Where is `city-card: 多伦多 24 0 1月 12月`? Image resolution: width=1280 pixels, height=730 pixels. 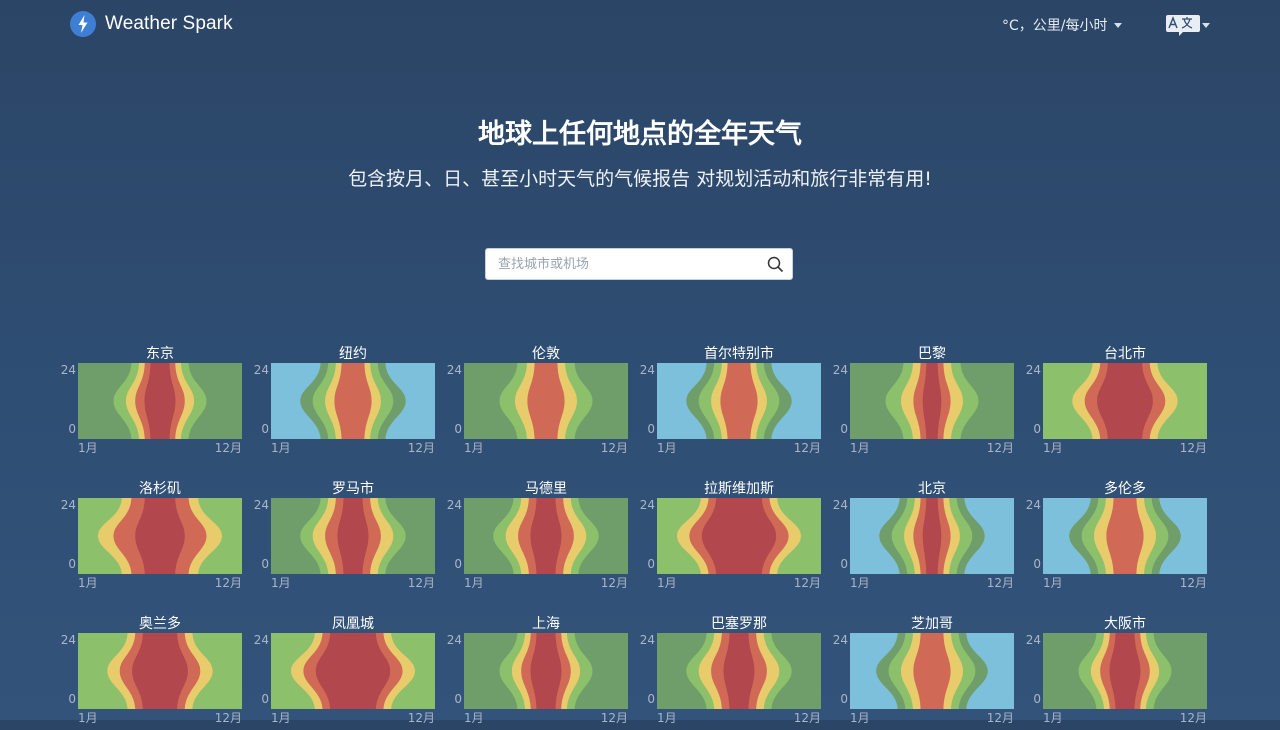 city-card: 多伦多 24 0 1月 12月 is located at coordinates (1114, 535).